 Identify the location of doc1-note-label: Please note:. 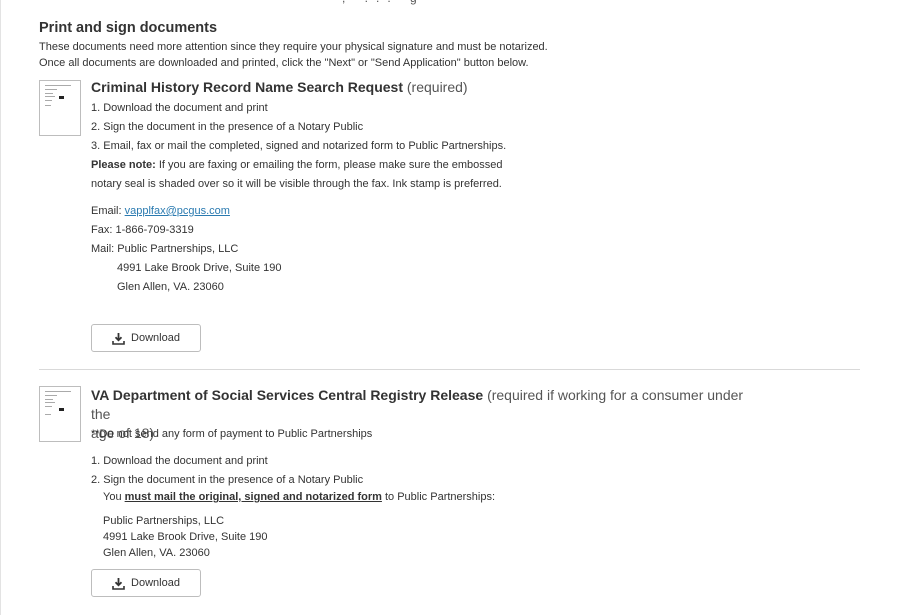
(123, 165).